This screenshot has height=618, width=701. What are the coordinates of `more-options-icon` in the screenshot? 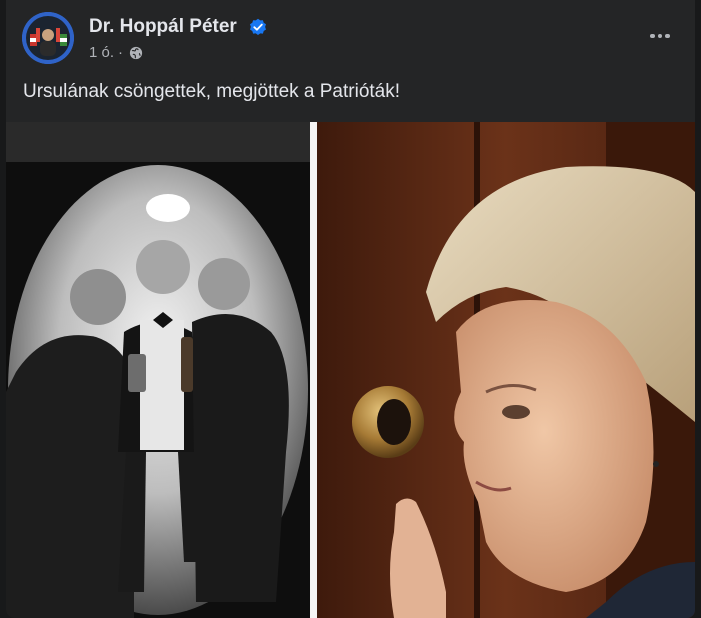 It's located at (652, 36).